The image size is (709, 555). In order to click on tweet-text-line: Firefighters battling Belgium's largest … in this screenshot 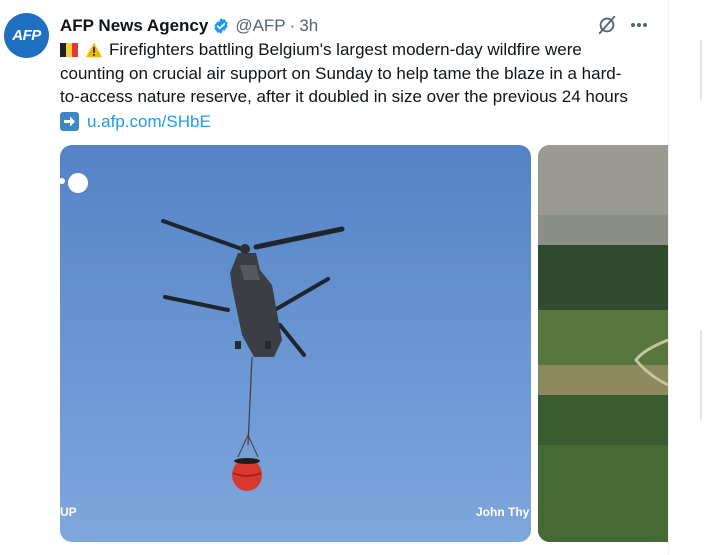, I will do `click(360, 50)`.